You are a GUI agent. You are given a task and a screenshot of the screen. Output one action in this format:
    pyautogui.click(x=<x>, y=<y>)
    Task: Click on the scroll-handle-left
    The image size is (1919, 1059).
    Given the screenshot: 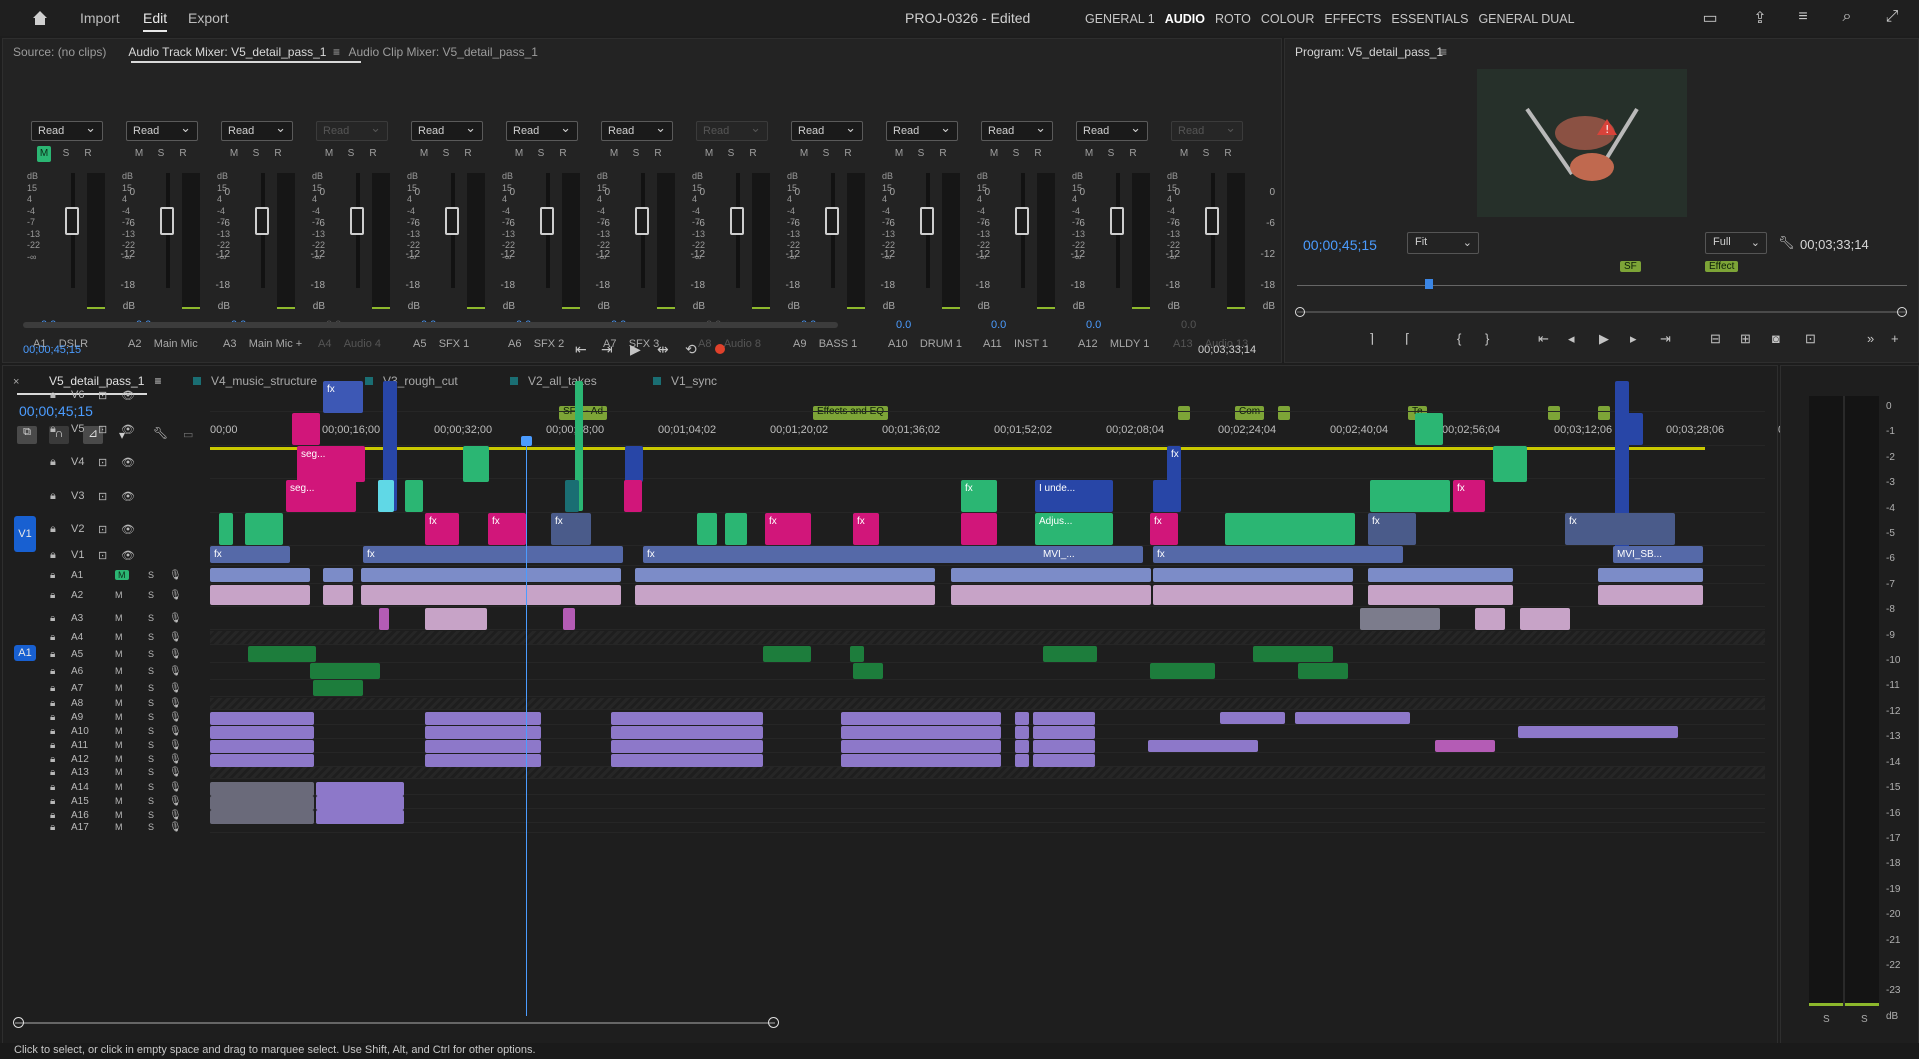 What is the action you would take?
    pyautogui.click(x=18, y=1022)
    